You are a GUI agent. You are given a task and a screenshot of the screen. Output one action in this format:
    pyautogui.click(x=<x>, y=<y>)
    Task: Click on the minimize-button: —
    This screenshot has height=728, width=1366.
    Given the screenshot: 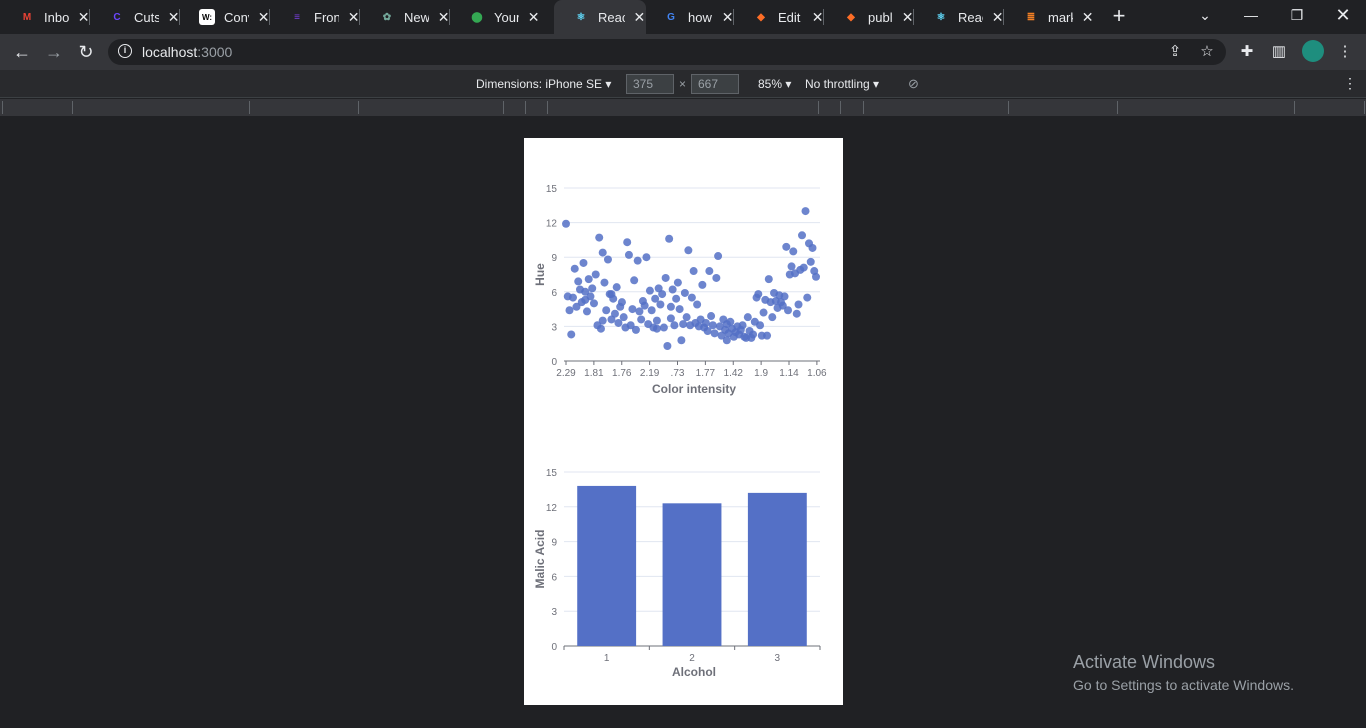 What is the action you would take?
    pyautogui.click(x=1251, y=15)
    